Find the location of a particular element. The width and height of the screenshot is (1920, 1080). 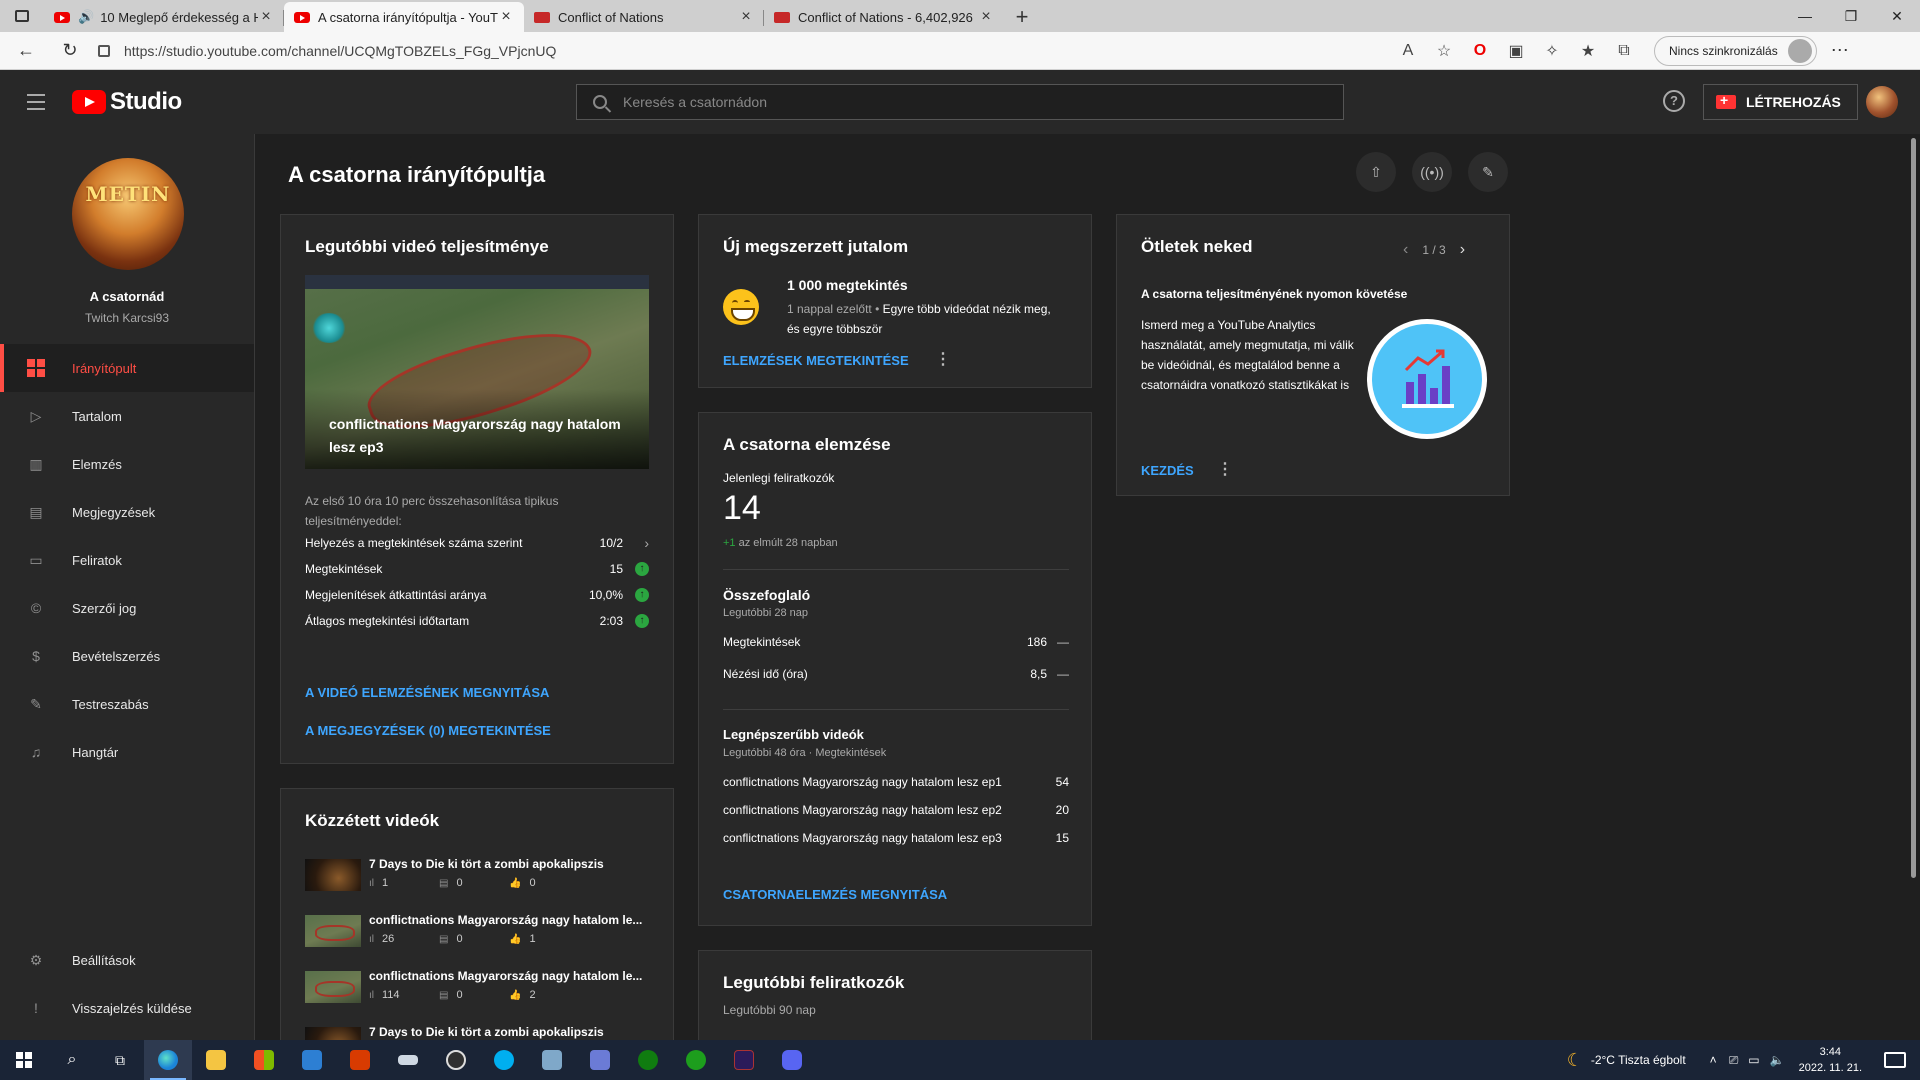

extension-icon: ▣ is located at coordinates (1516, 51).